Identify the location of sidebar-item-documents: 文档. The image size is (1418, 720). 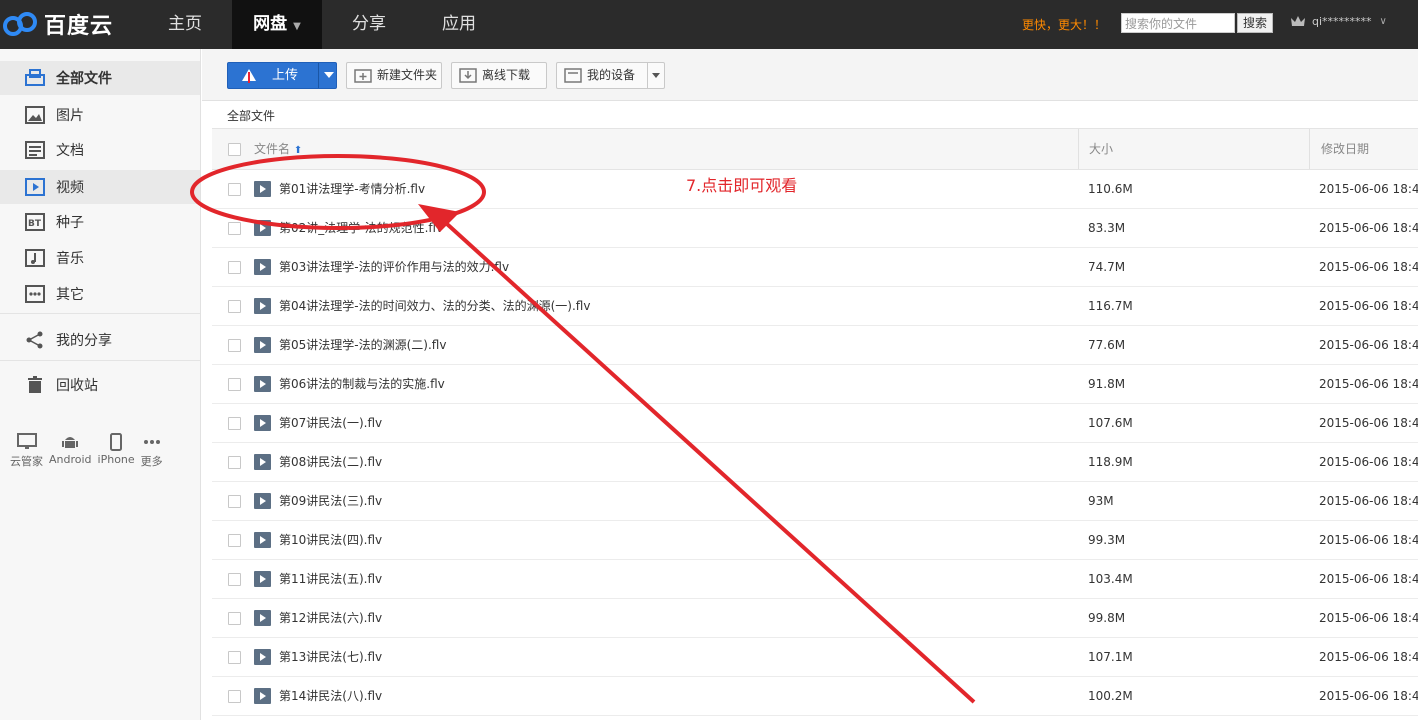
(100, 150).